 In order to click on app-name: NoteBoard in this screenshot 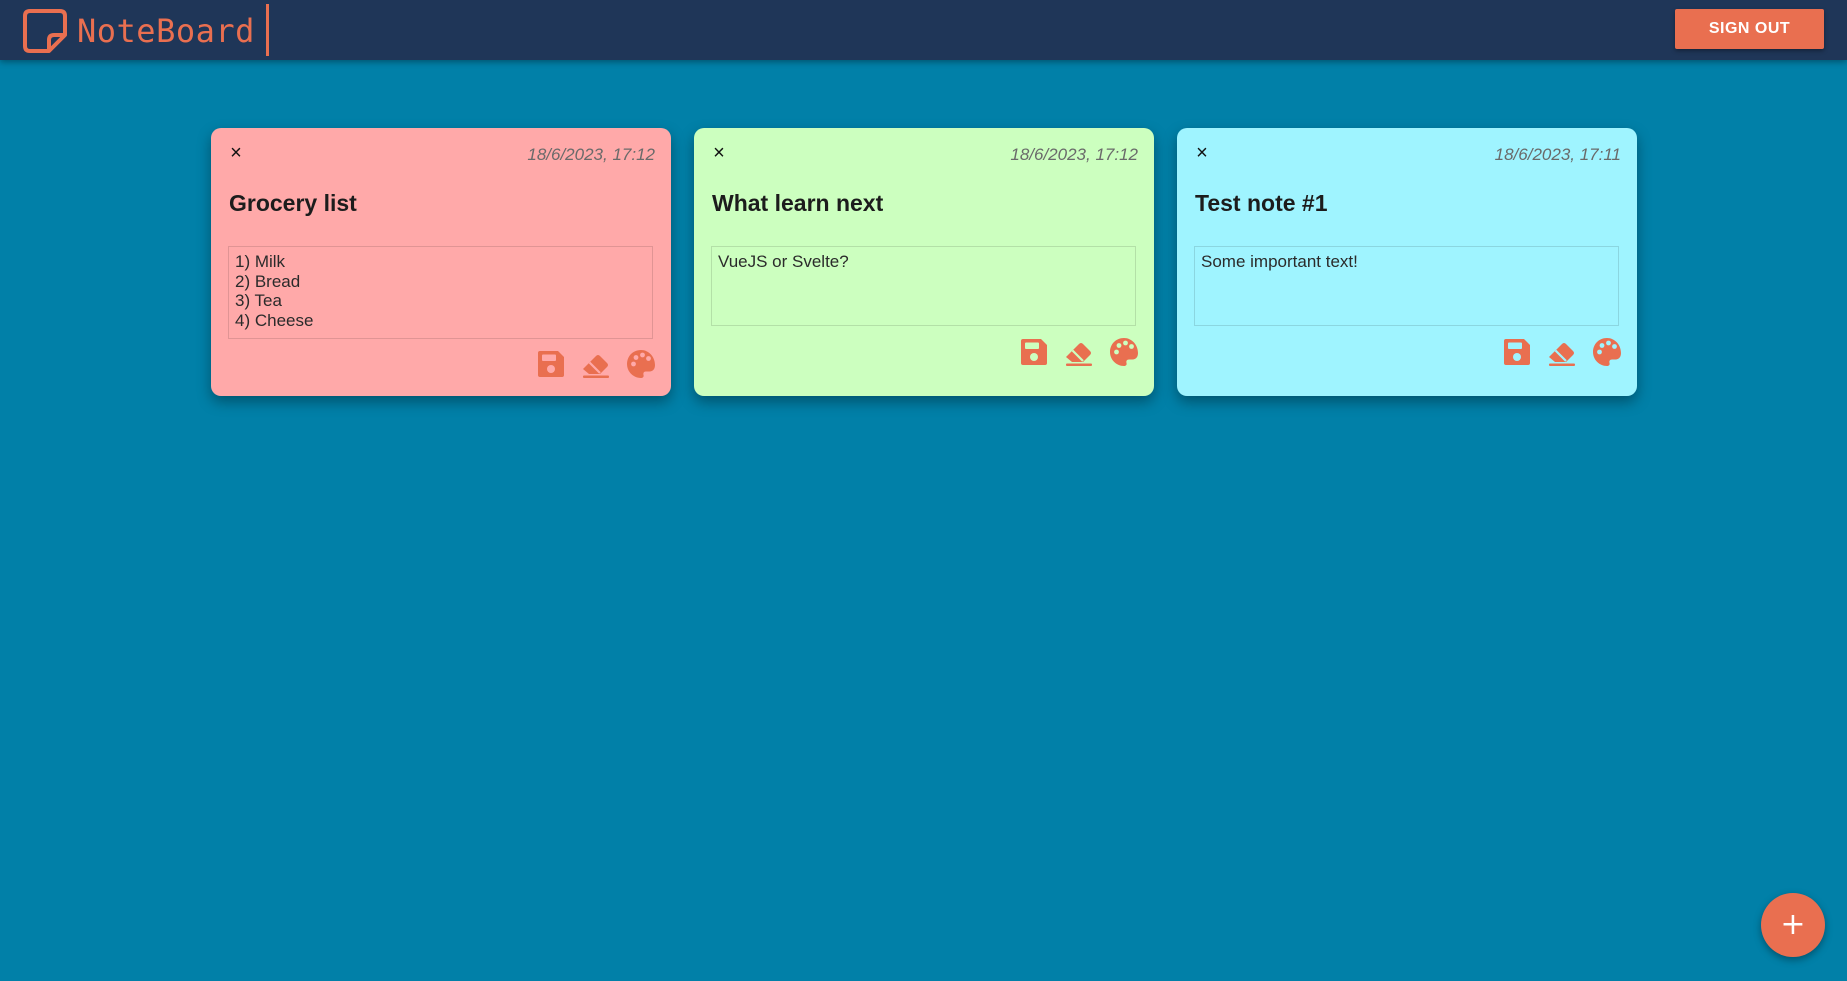, I will do `click(166, 31)`.